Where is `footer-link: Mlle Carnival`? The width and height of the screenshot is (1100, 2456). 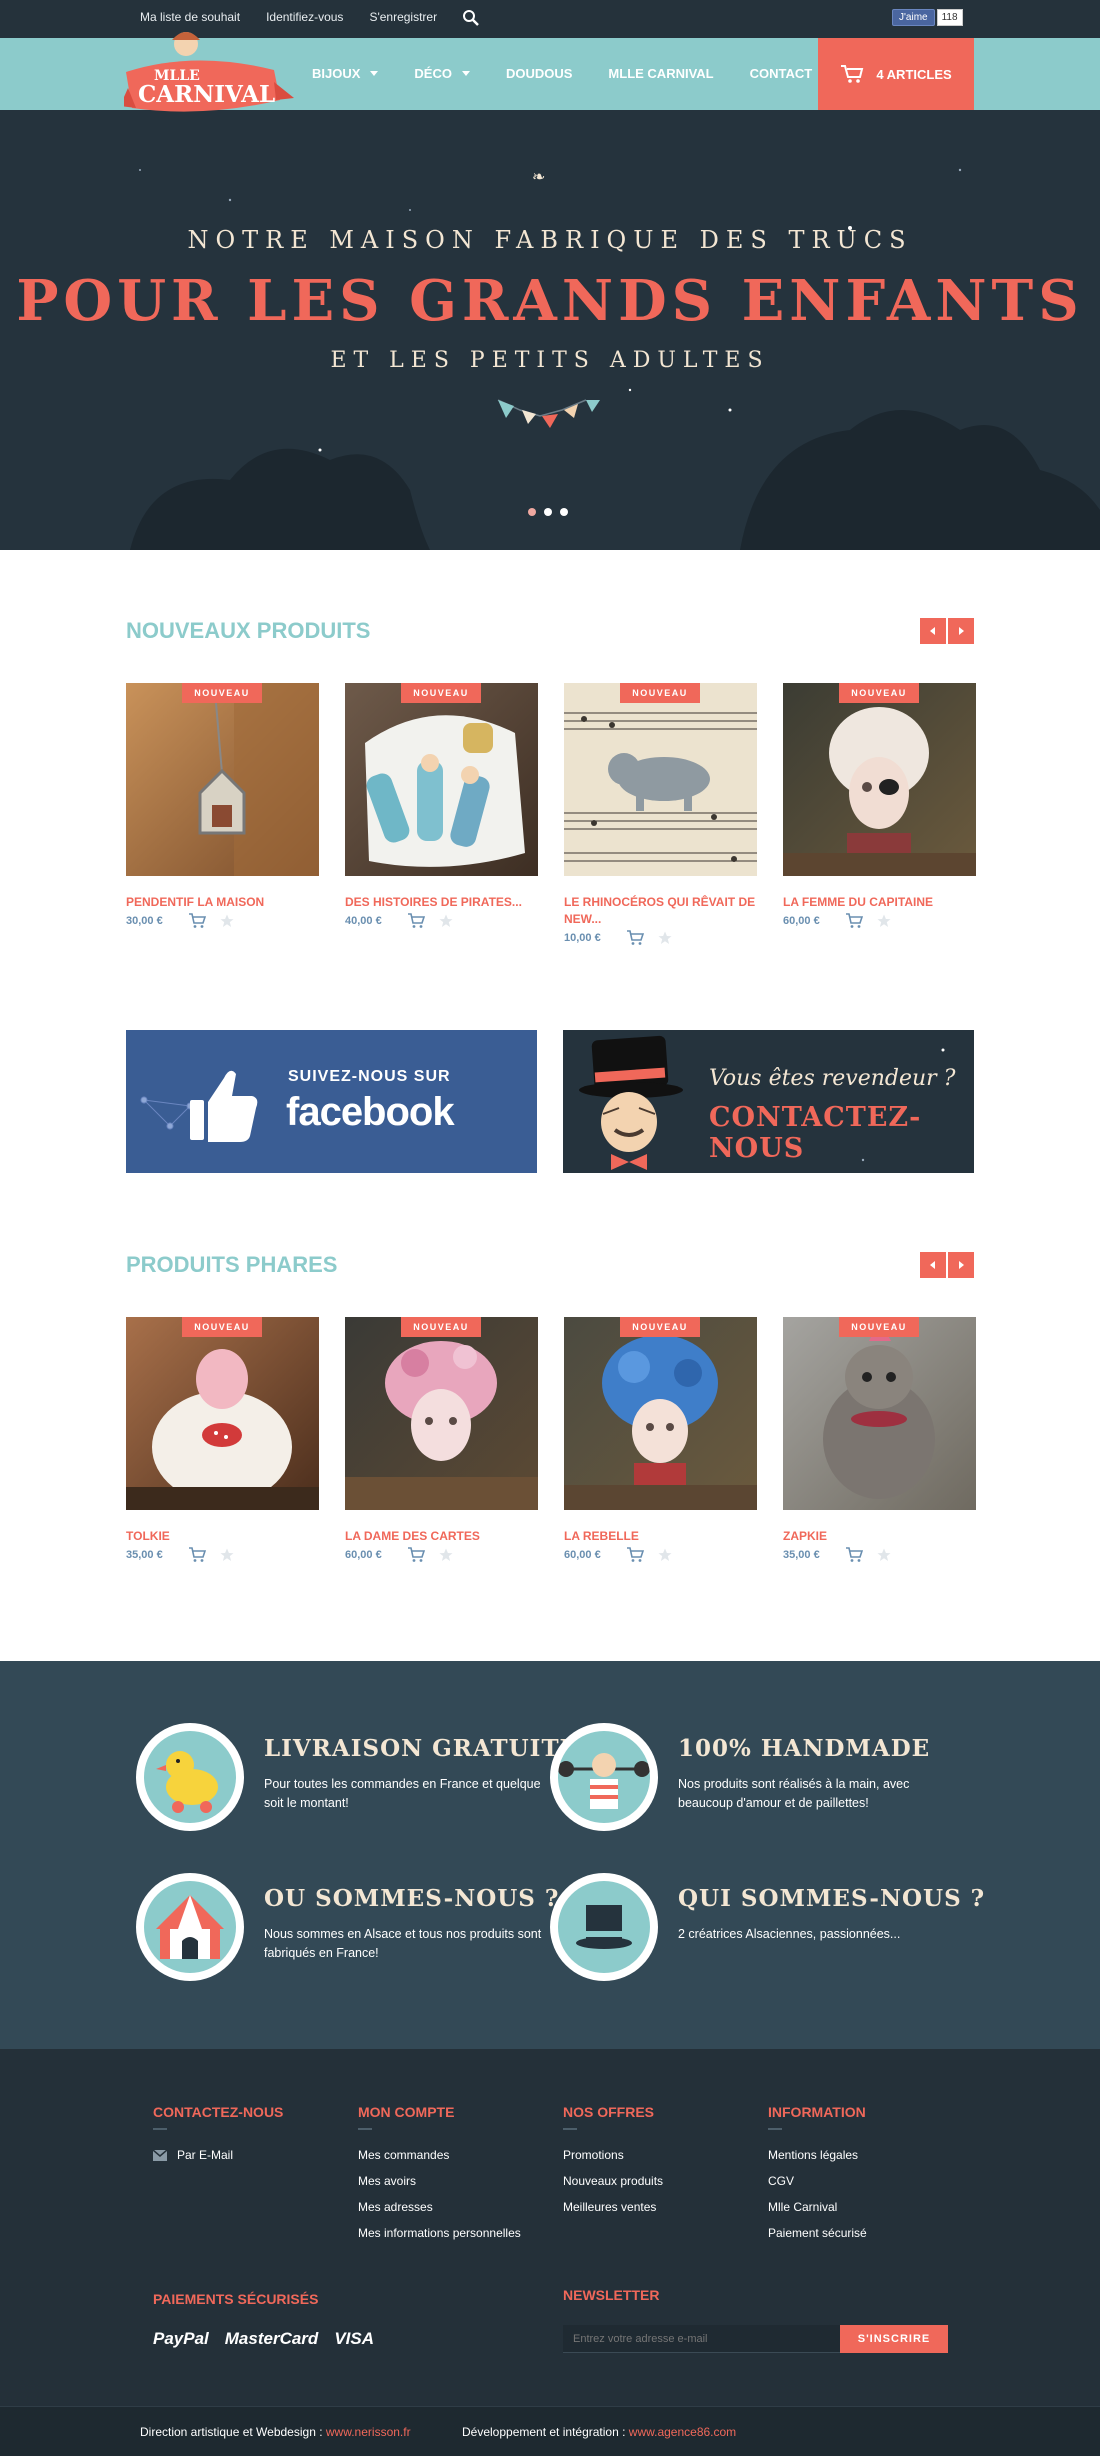 footer-link: Mlle Carnival is located at coordinates (868, 2207).